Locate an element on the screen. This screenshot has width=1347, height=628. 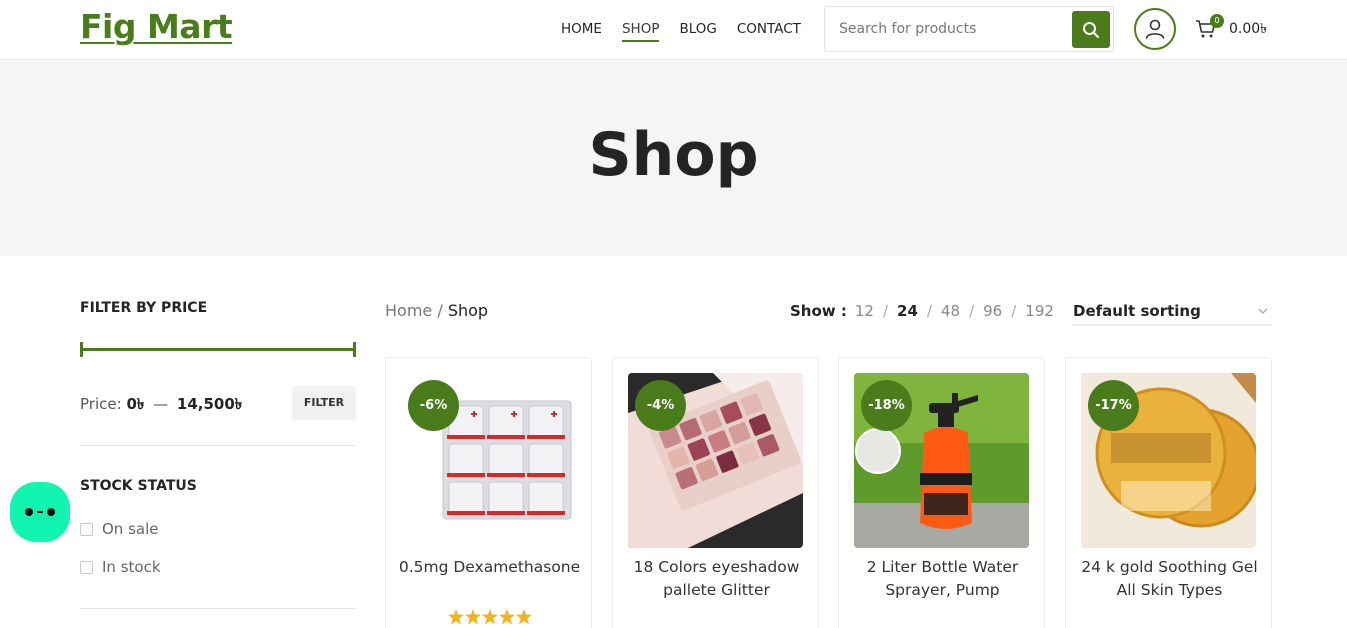
price-max: 14,500৳ is located at coordinates (209, 404).